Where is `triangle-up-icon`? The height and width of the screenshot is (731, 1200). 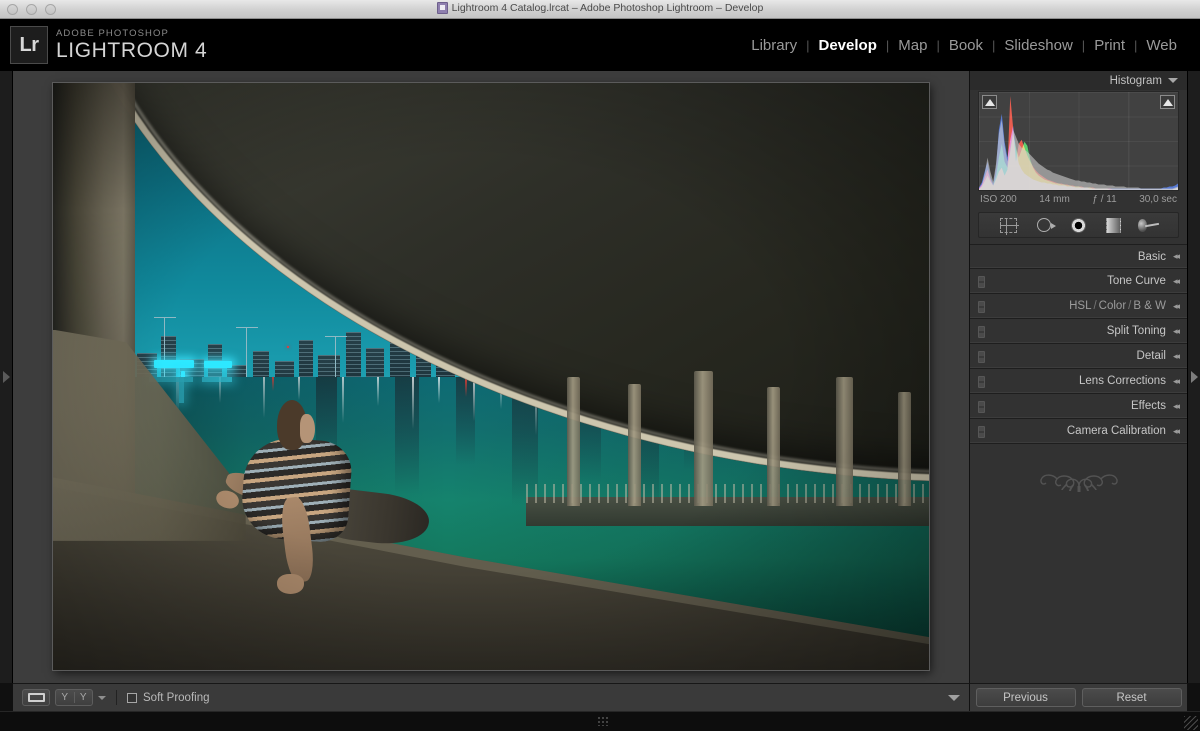
triangle-up-icon is located at coordinates (1167, 102).